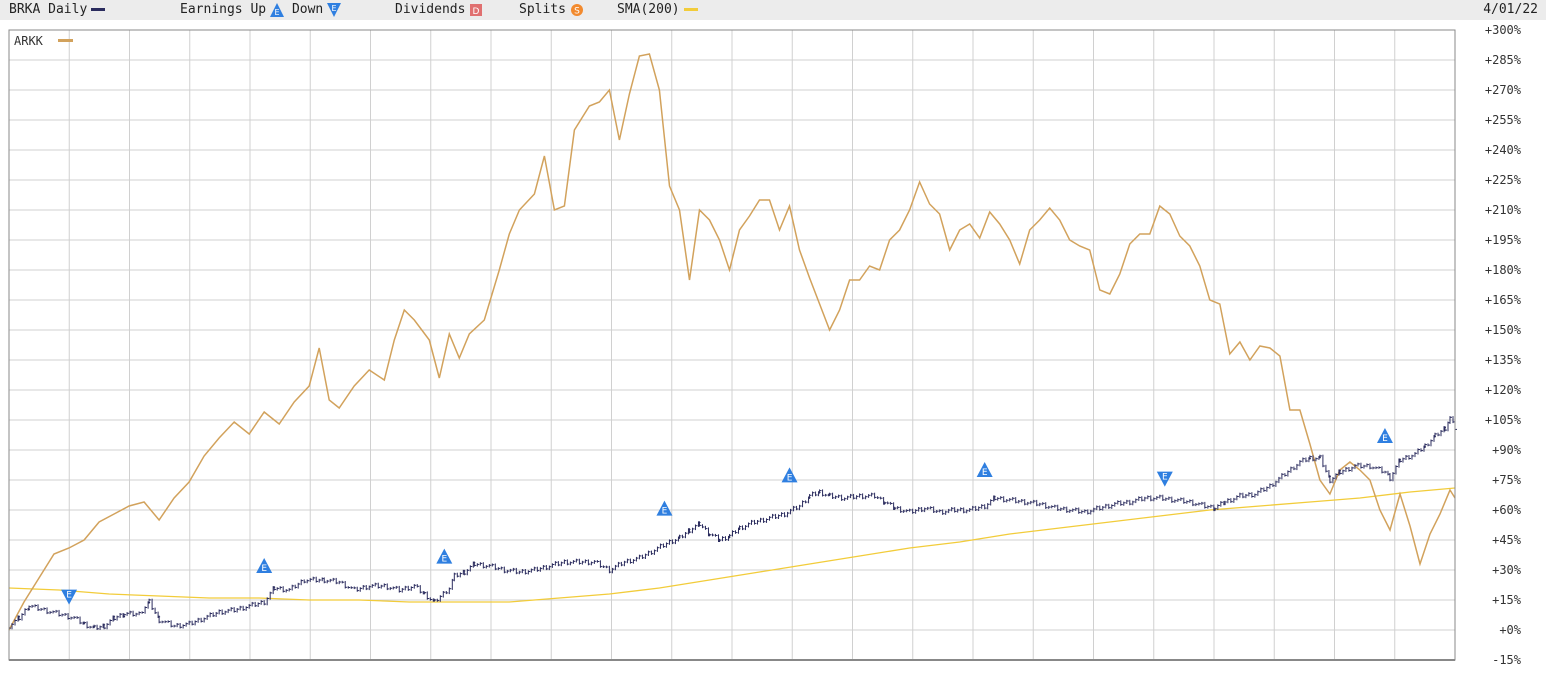  Describe the element at coordinates (1507, 540) in the screenshot. I see `y-tick-label: +45%` at that location.